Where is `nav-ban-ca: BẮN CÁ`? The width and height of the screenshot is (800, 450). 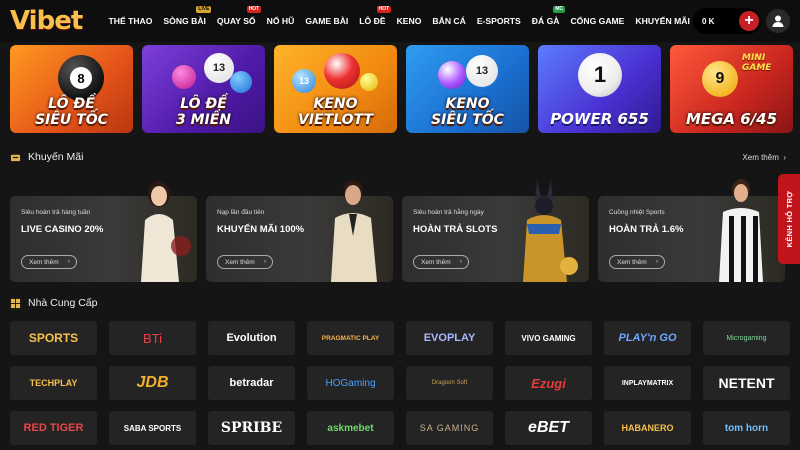 nav-ban-ca: BẮN CÁ is located at coordinates (449, 21).